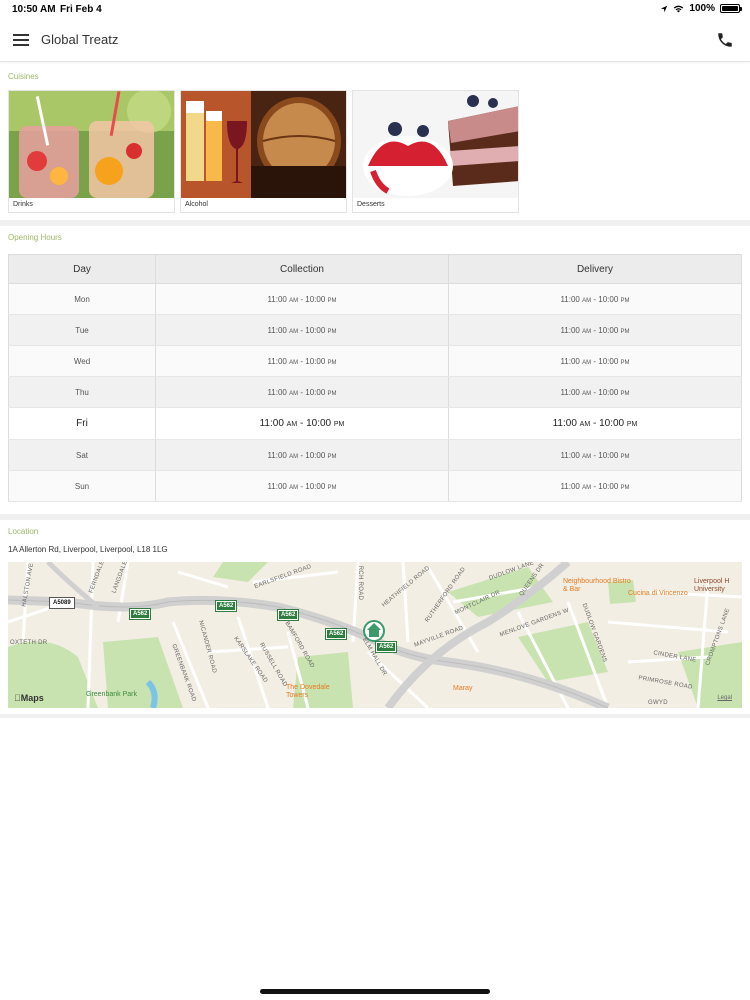 The image size is (750, 1000). I want to click on map-poi: Maray, so click(462, 689).